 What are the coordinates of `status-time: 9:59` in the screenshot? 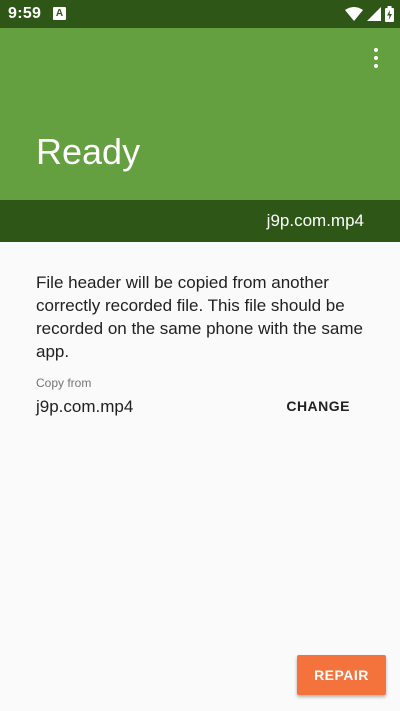 It's located at (25, 13).